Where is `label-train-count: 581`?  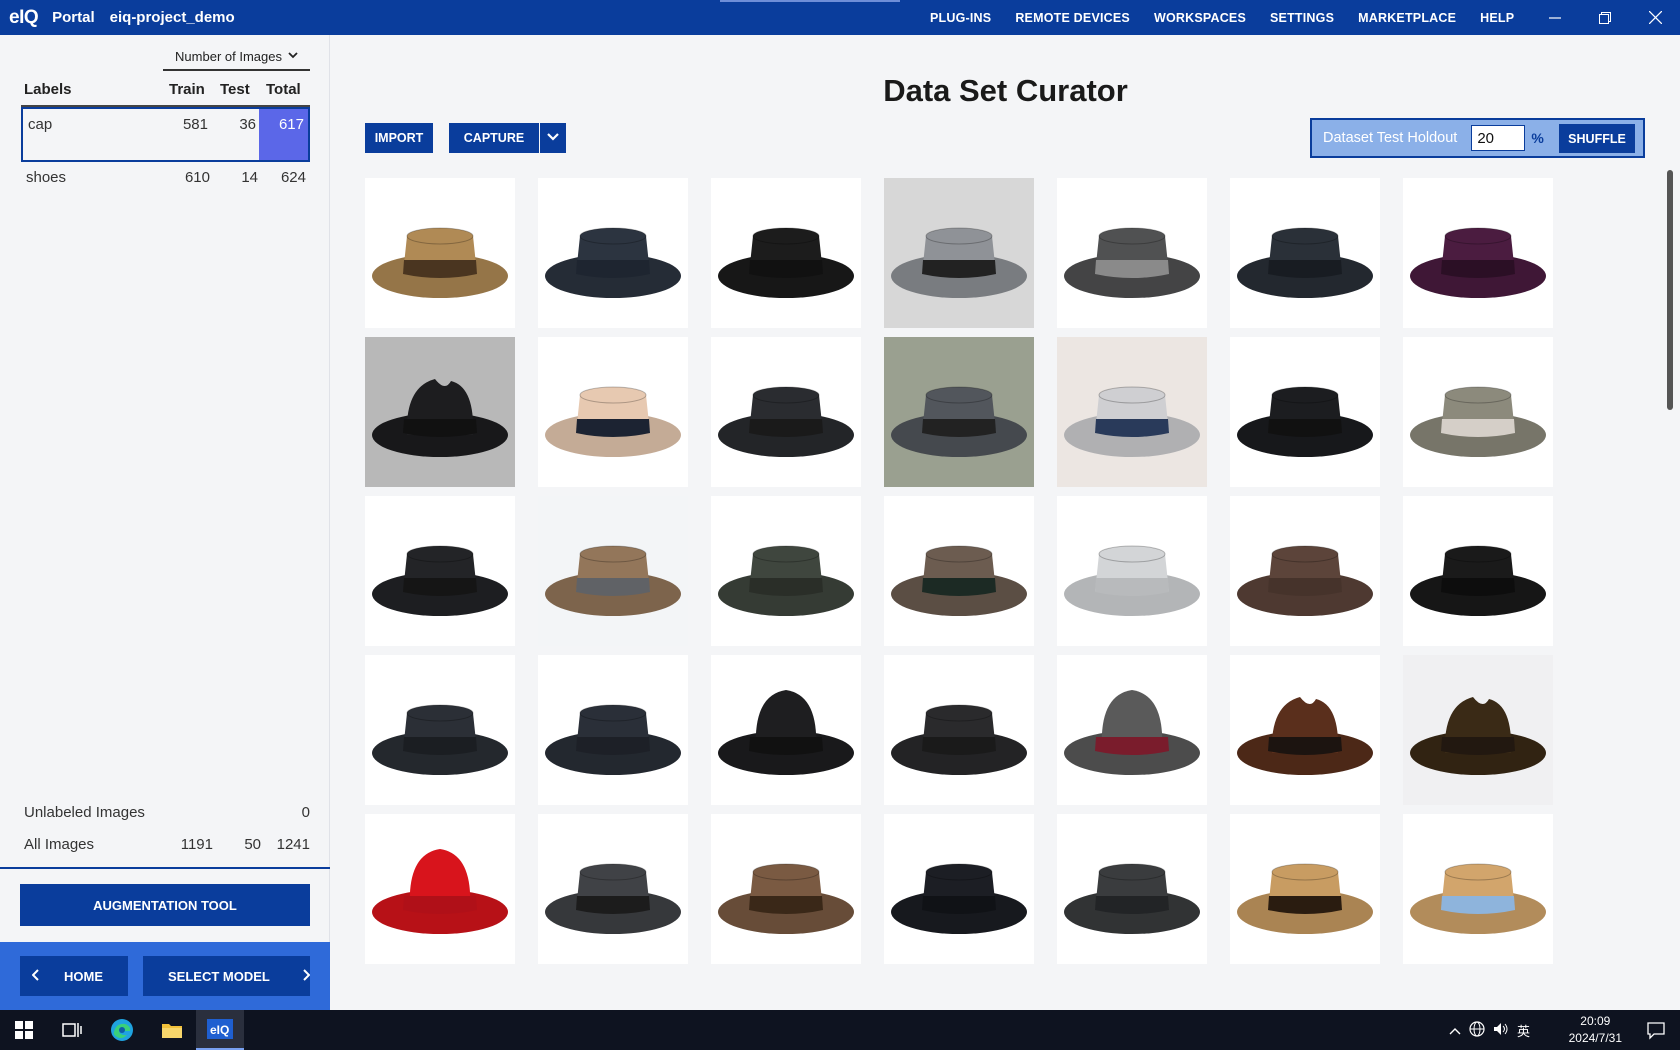
label-train-count: 581 is located at coordinates (195, 124).